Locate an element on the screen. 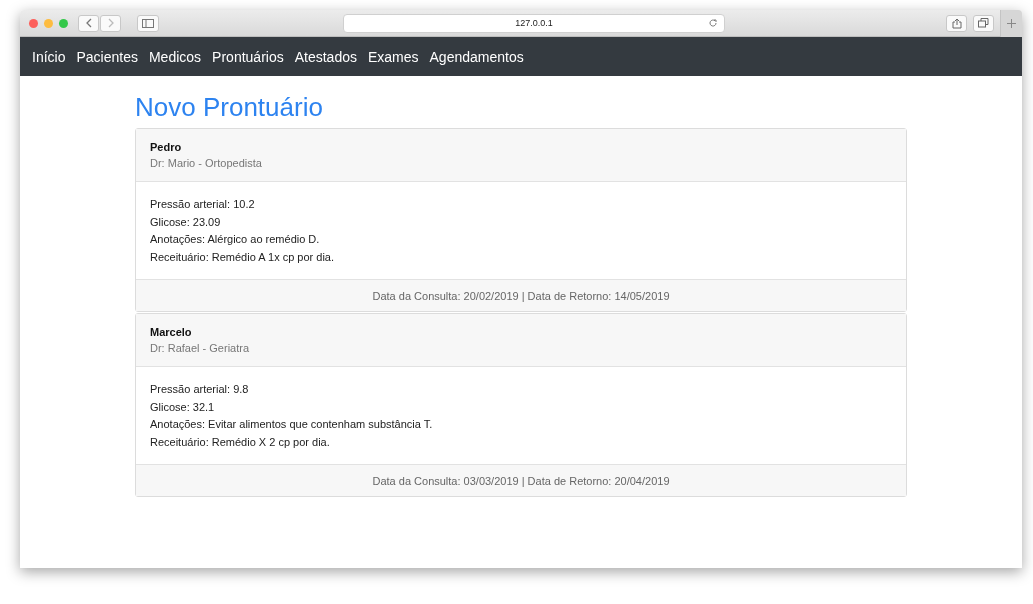  record-detail: Pressão arterial: 10.2 is located at coordinates (203, 204).